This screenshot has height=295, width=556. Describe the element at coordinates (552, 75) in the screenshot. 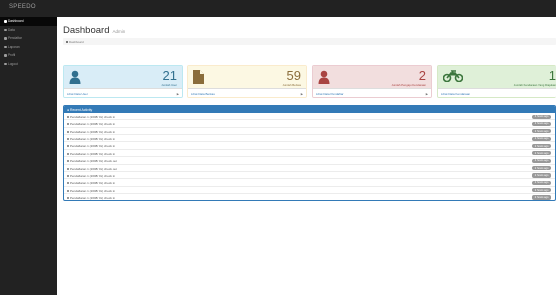

I see `stat-value: 1` at that location.